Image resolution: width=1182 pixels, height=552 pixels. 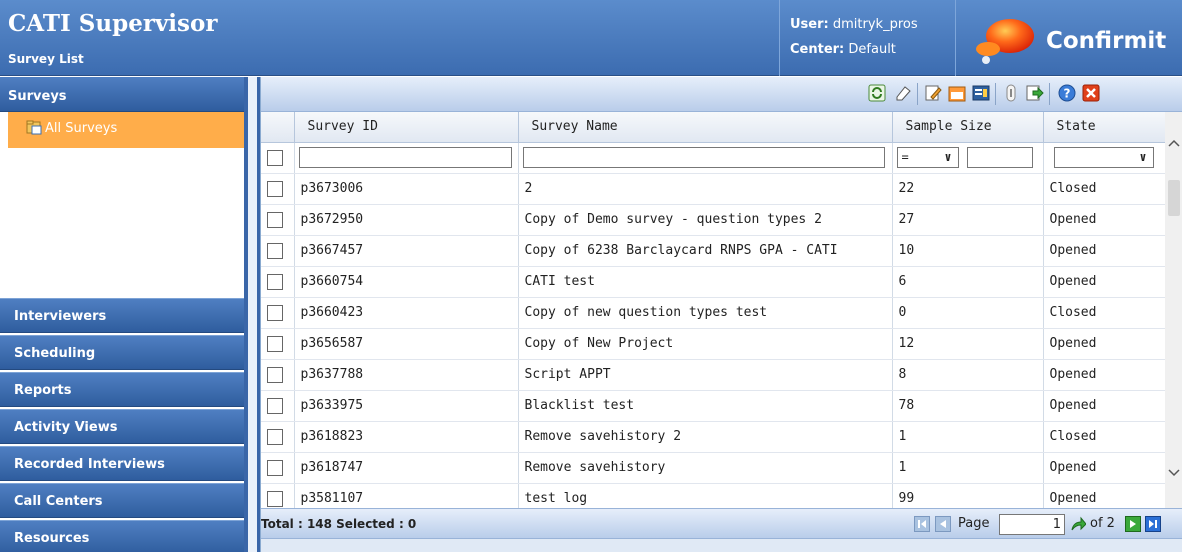 I want to click on survey-name-cell: Blacklist test, so click(x=705, y=406).